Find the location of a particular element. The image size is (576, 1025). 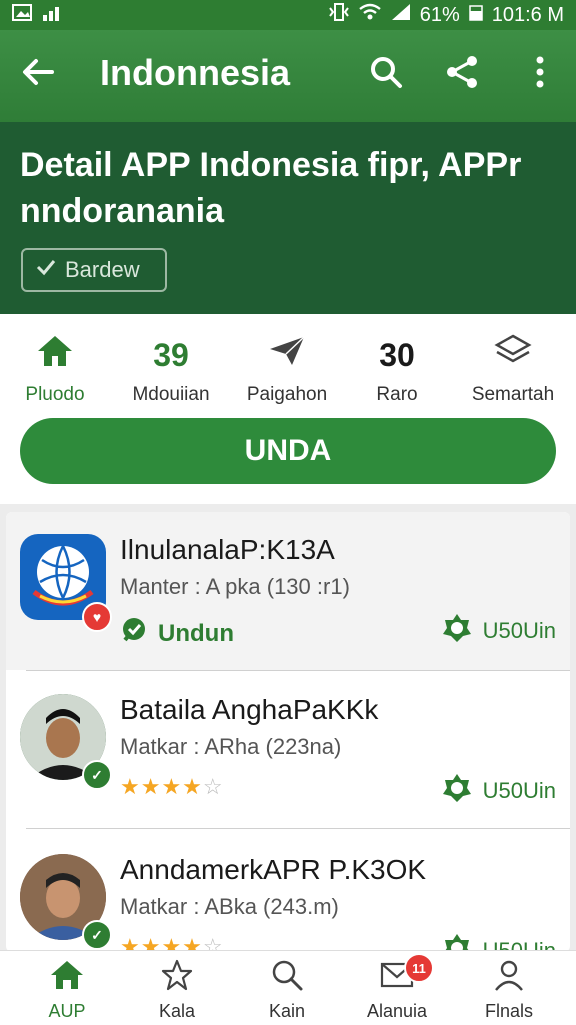

back-button is located at coordinates (38, 74).